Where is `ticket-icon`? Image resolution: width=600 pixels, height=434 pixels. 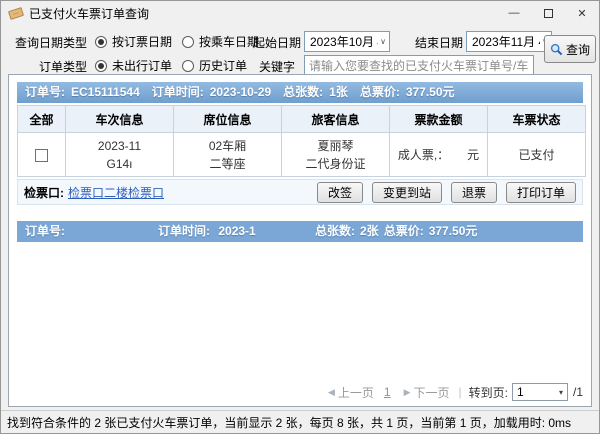 ticket-icon is located at coordinates (16, 13).